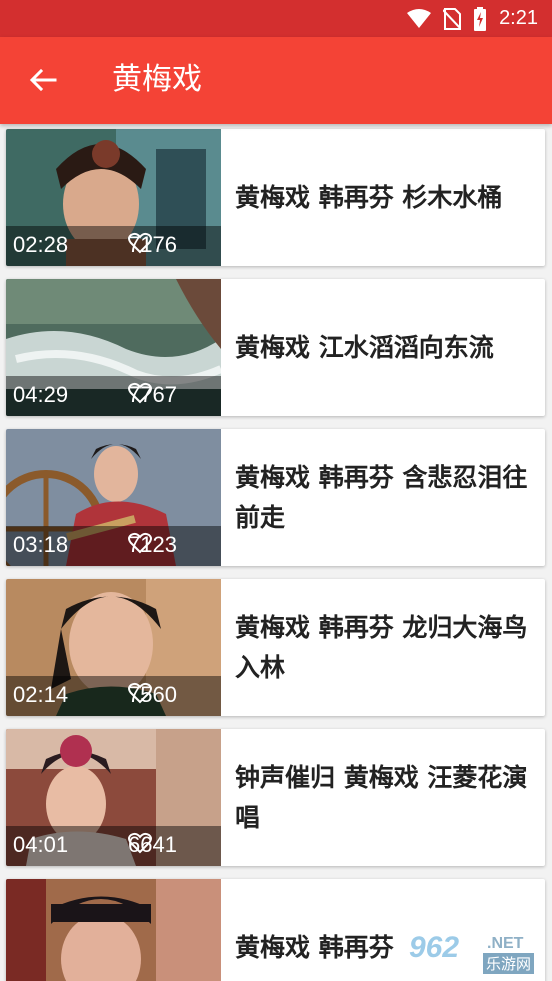 The width and height of the screenshot is (552, 981). I want to click on video-likes: 6641, so click(152, 845).